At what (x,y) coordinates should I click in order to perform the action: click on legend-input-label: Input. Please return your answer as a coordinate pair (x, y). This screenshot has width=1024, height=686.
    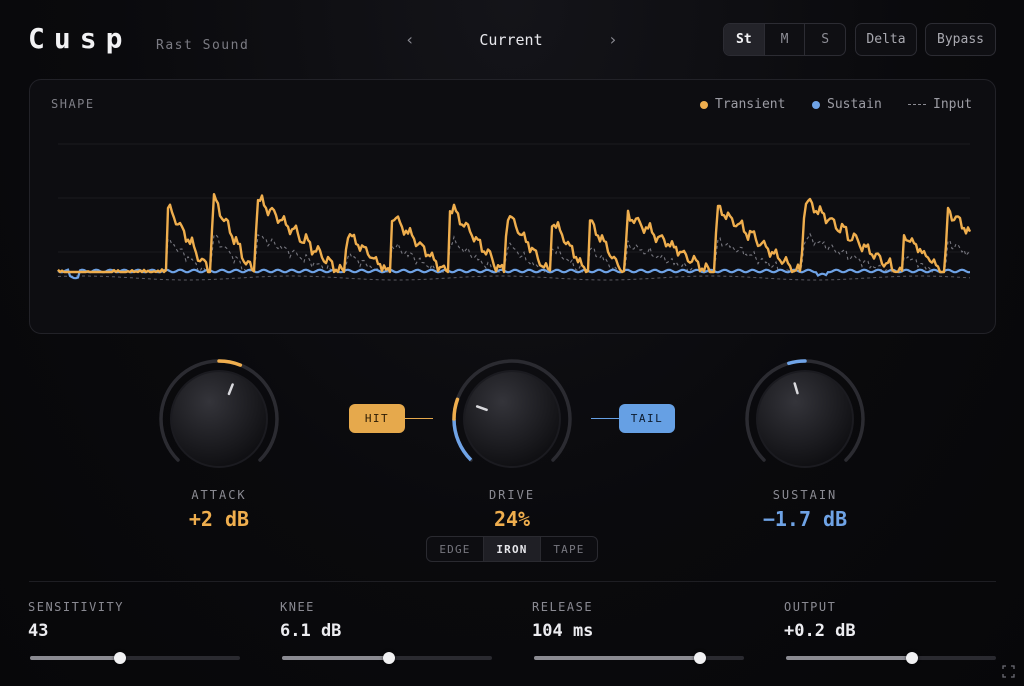
    Looking at the image, I should click on (953, 104).